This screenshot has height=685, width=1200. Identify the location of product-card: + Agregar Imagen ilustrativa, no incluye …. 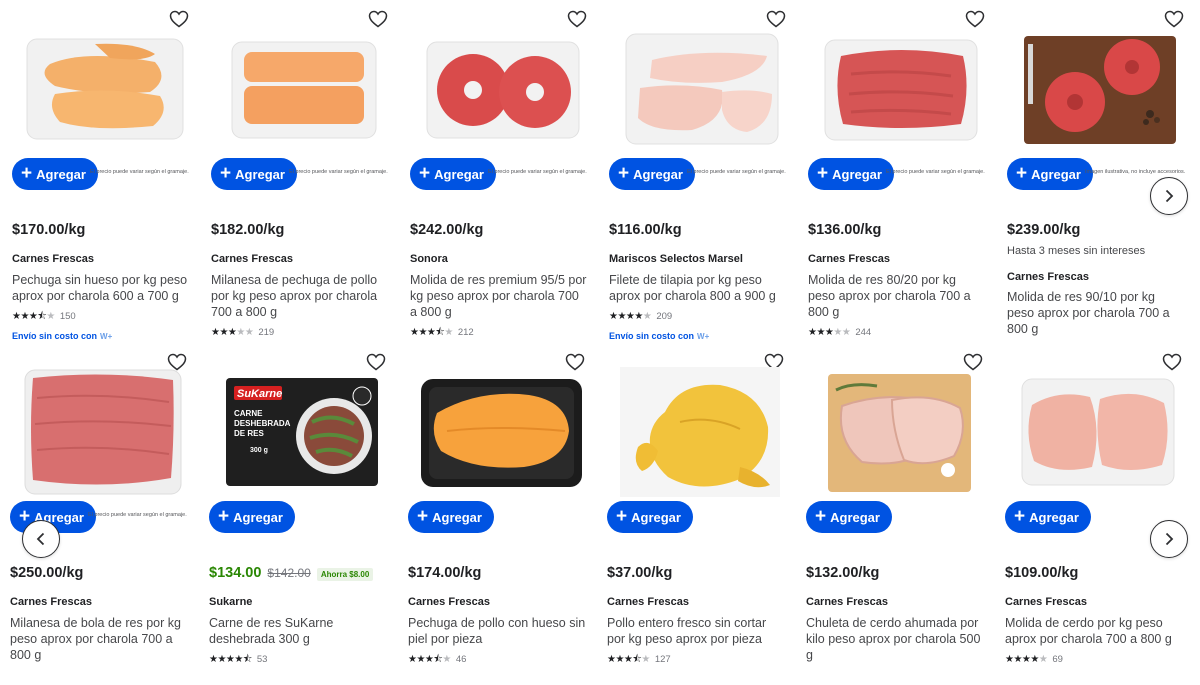
(1100, 171).